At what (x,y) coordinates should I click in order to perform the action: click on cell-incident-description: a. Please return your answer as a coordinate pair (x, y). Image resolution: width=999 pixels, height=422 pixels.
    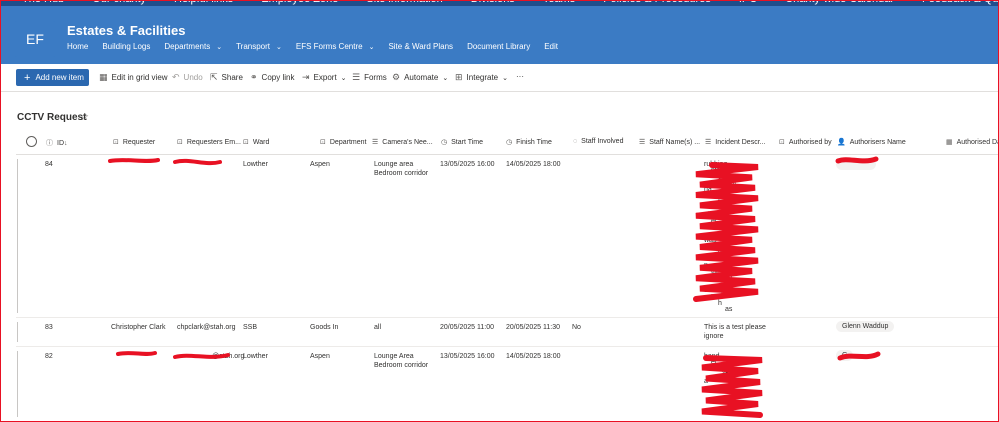
    Looking at the image, I should click on (706, 382).